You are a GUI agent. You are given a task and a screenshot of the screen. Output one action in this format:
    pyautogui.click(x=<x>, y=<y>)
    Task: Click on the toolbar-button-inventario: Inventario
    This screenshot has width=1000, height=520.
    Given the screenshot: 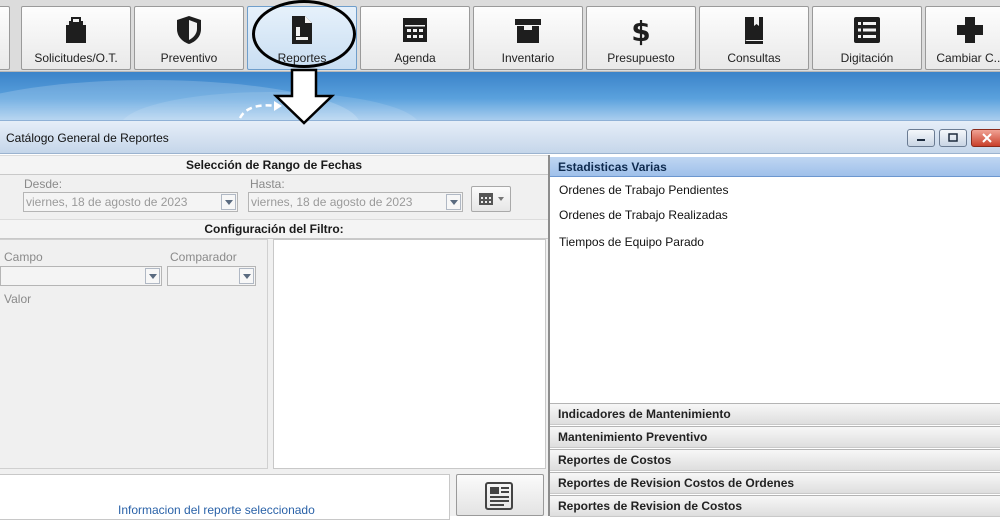 What is the action you would take?
    pyautogui.click(x=528, y=38)
    